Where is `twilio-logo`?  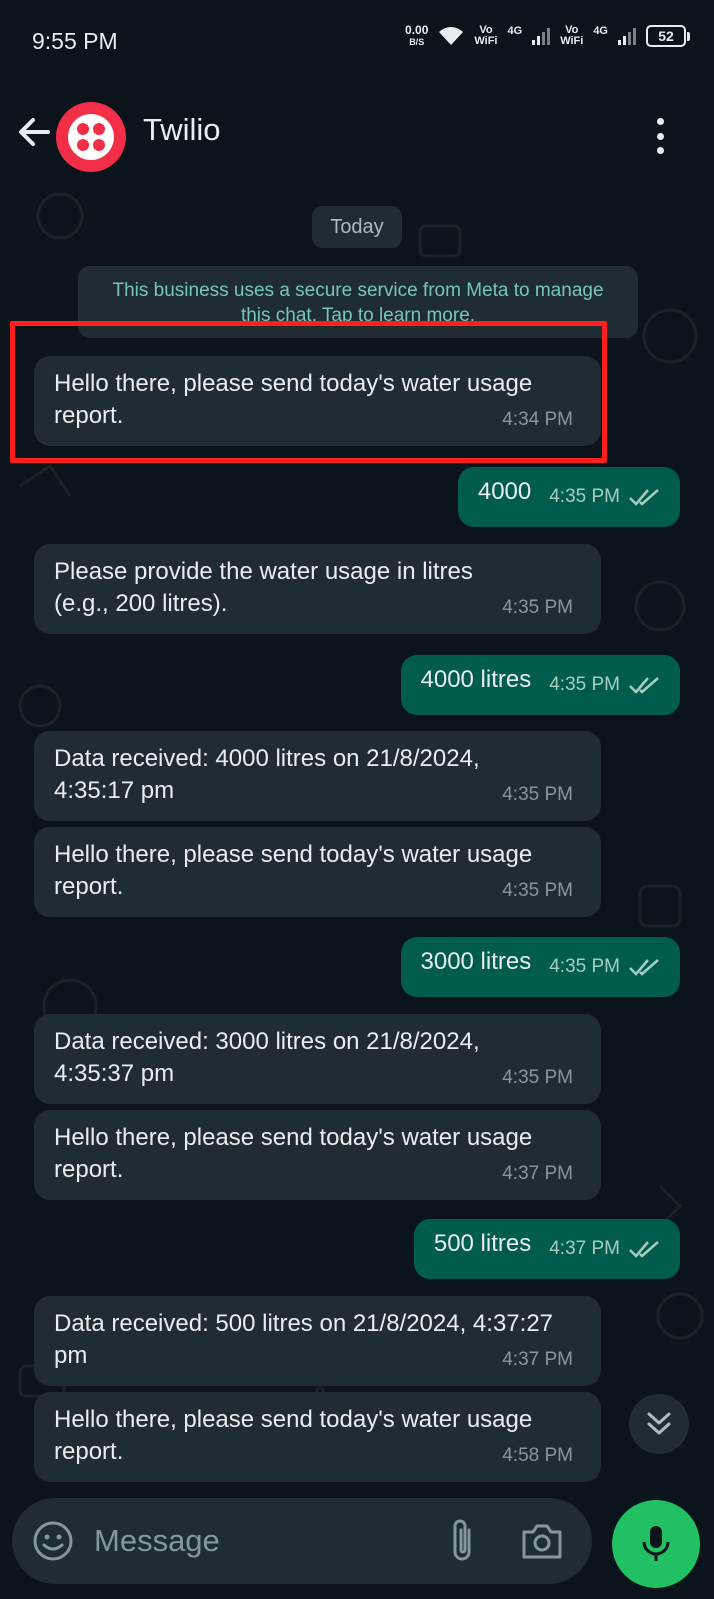
twilio-logo is located at coordinates (91, 137).